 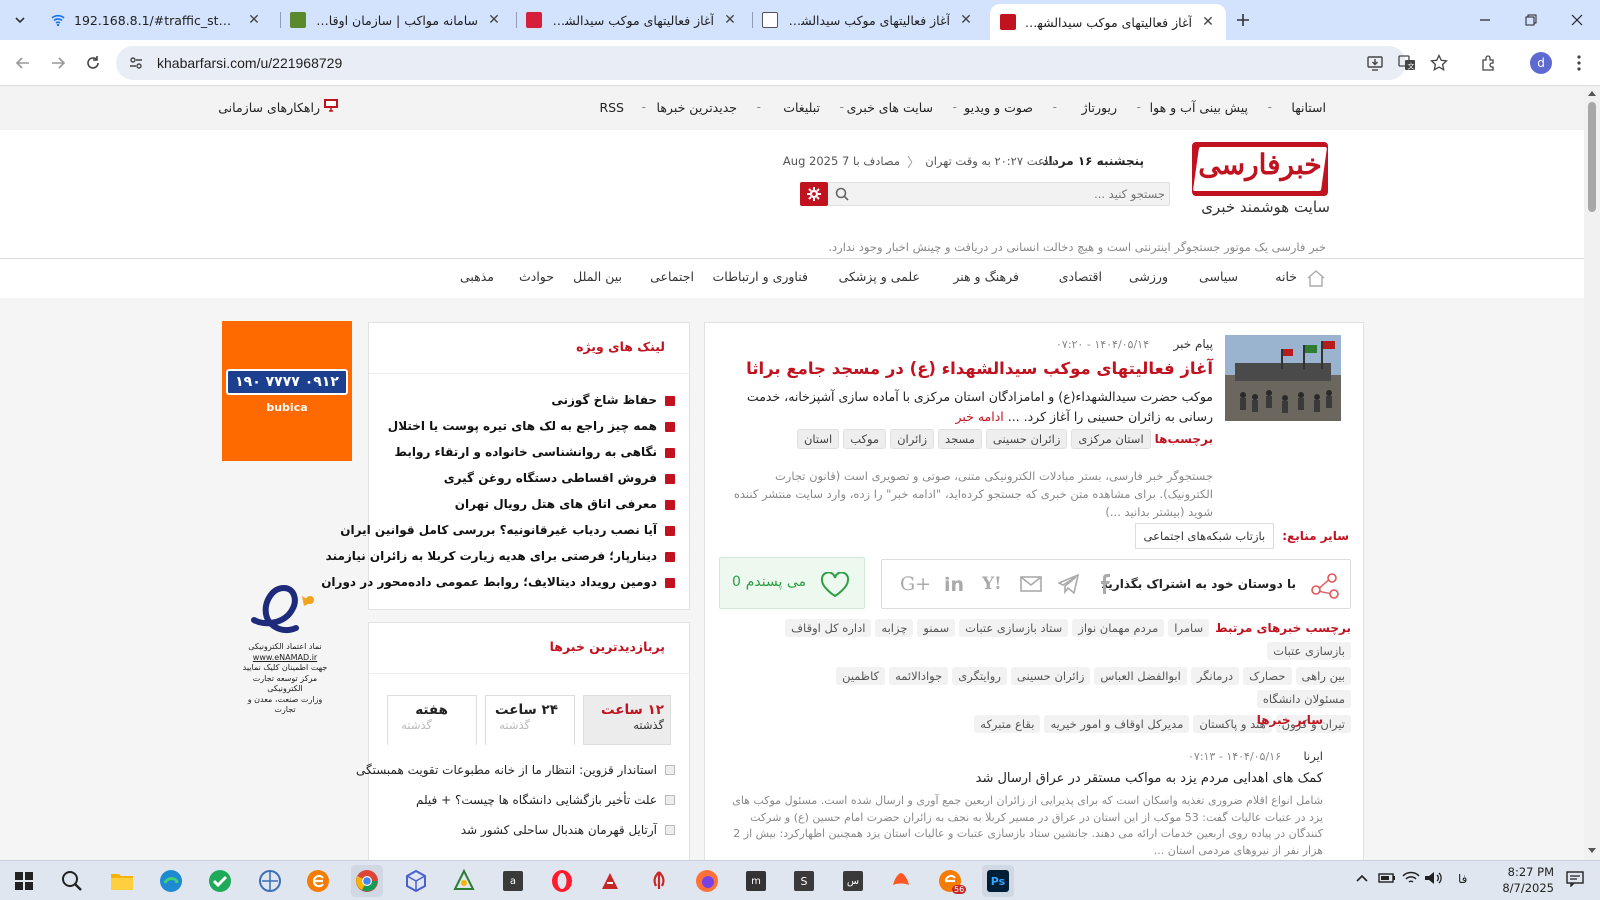 I want to click on file-explorer-icon, so click(x=122, y=881).